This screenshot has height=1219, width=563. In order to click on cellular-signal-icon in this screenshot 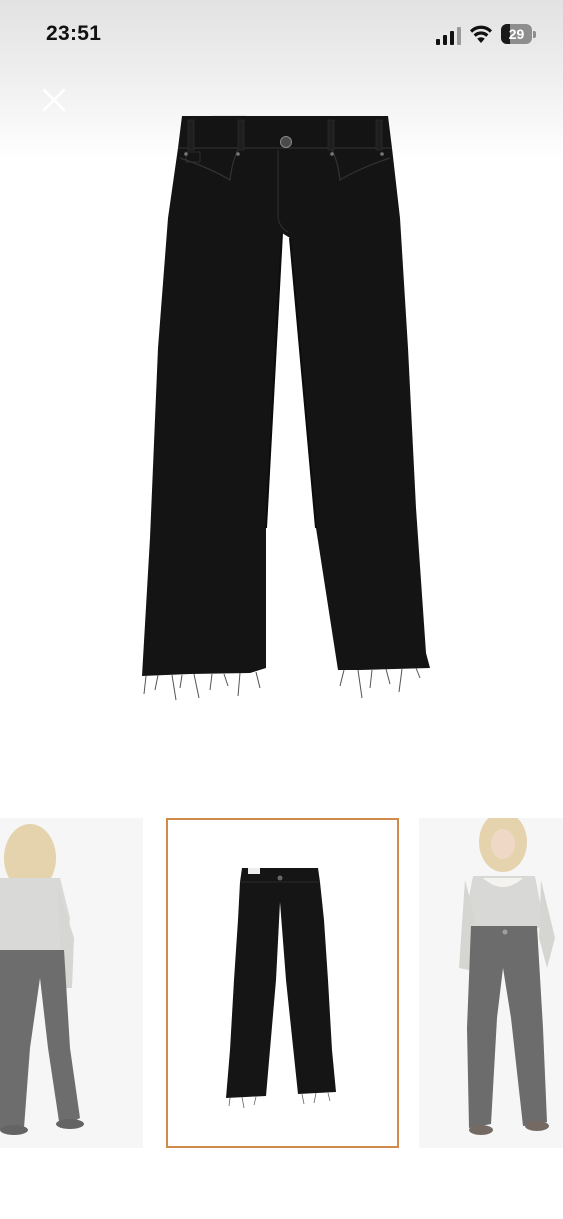, I will do `click(448, 36)`.